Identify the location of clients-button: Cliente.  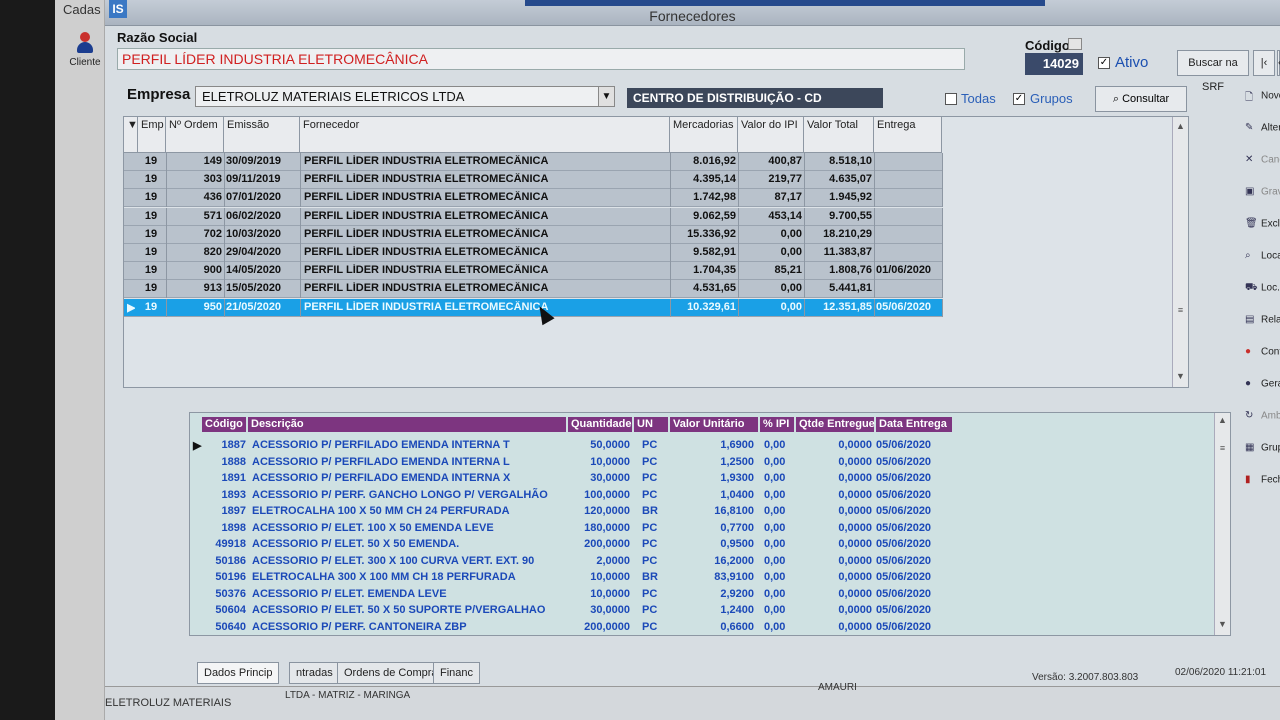
(85, 50).